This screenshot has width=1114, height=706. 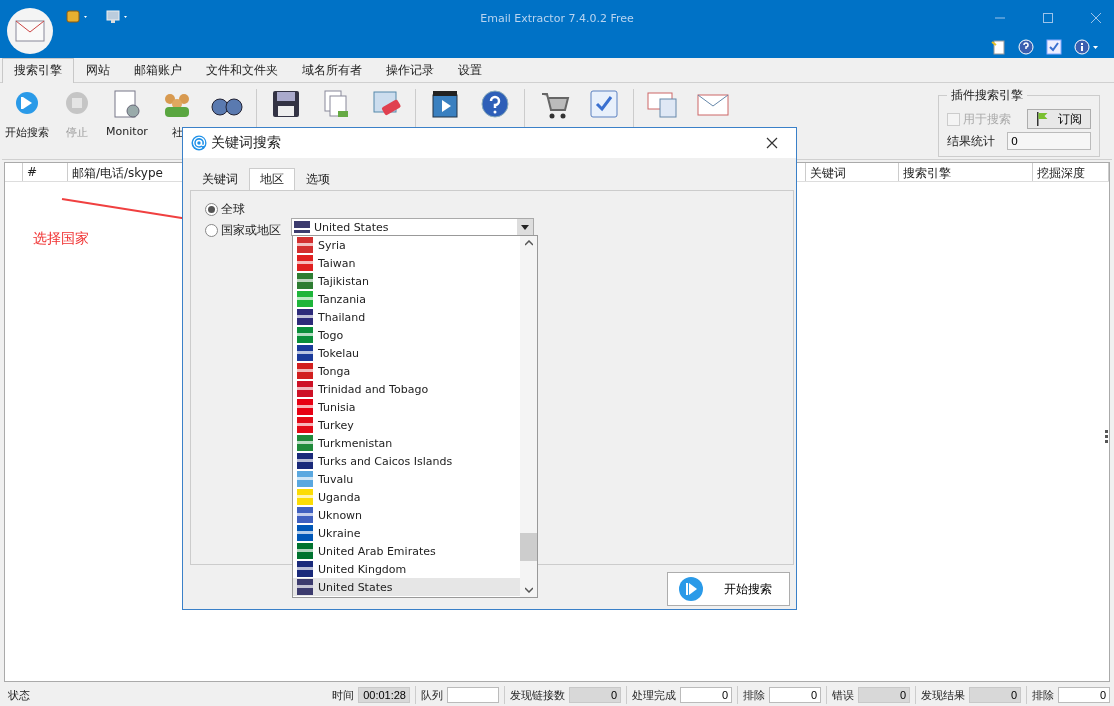 What do you see at coordinates (406, 335) in the screenshot?
I see `country-option: Togo` at bounding box center [406, 335].